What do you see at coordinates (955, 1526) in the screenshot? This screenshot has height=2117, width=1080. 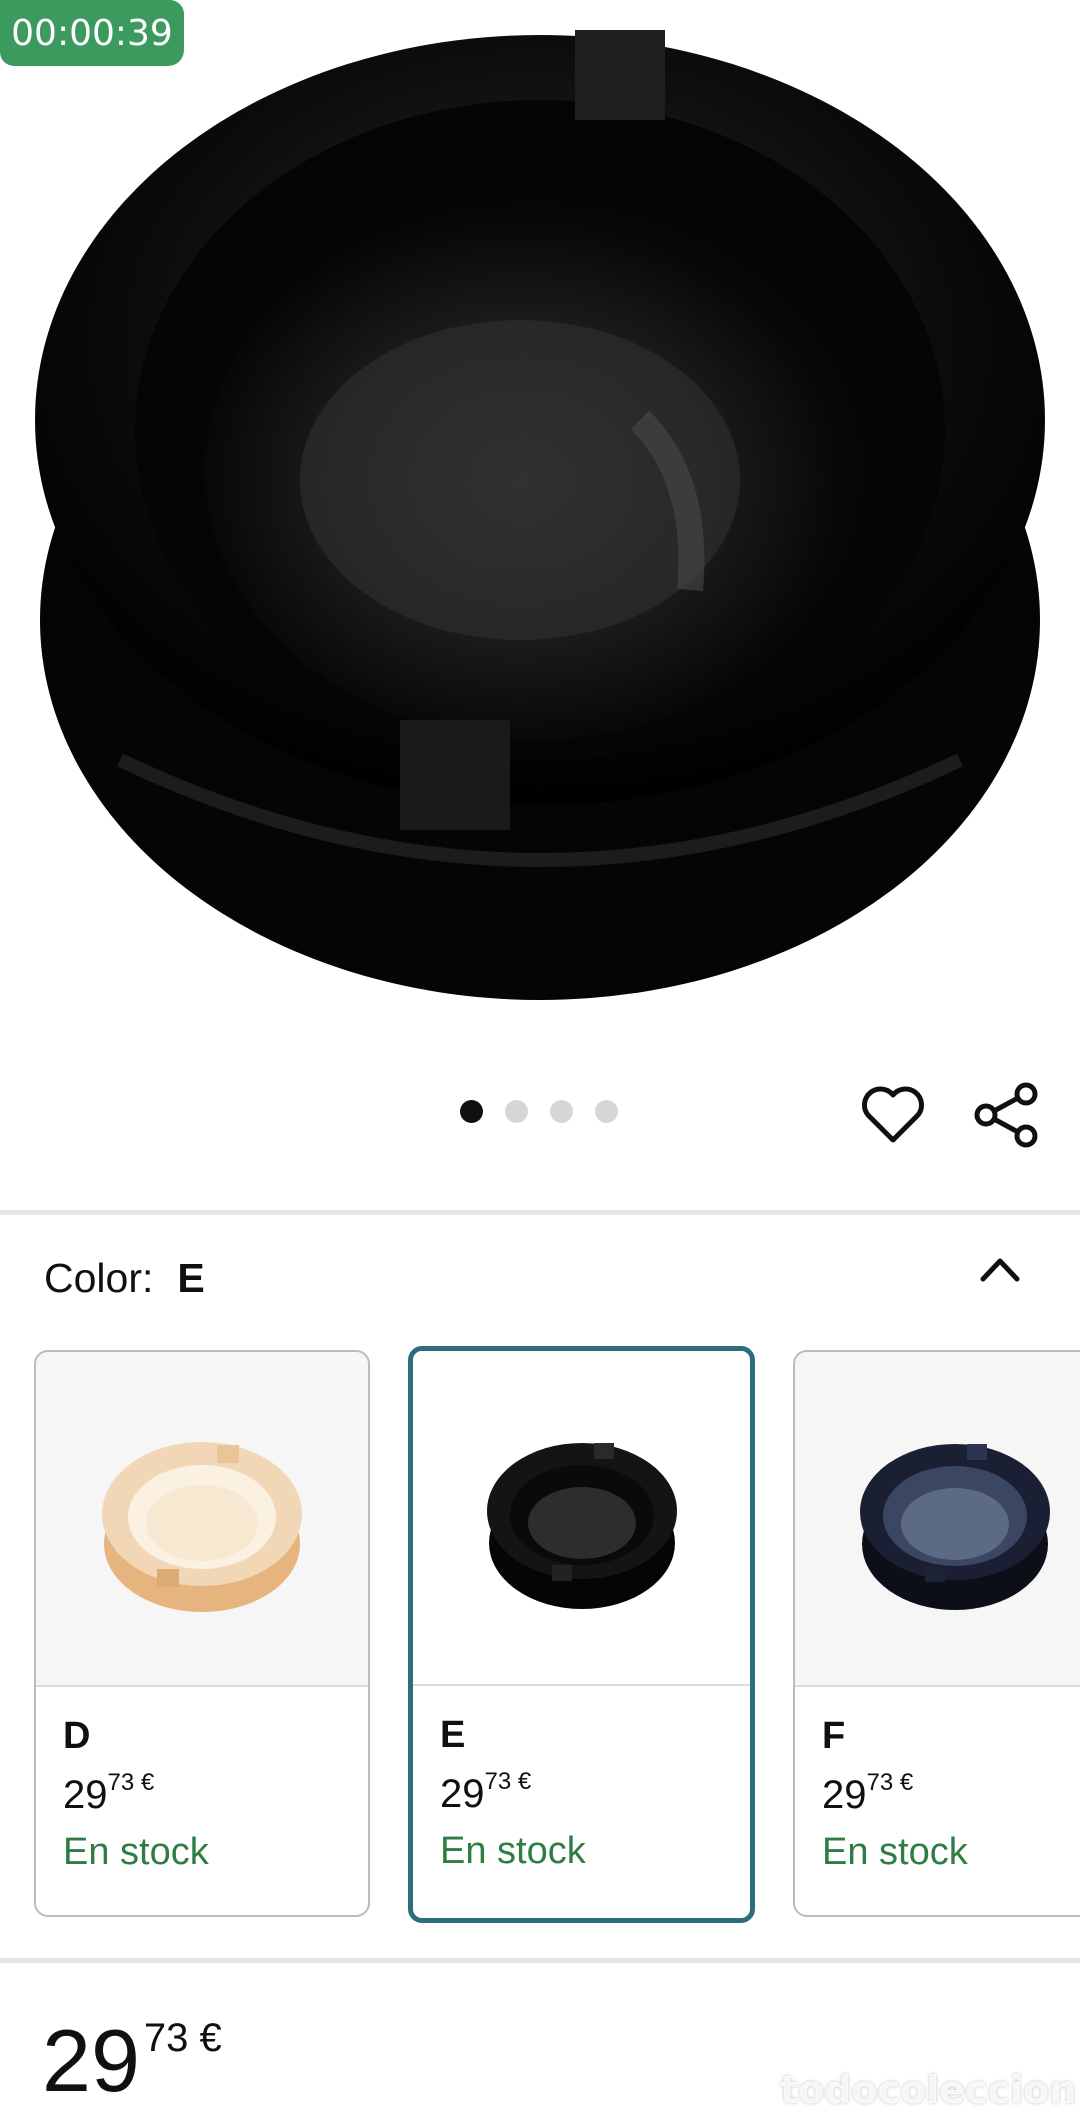 I see `navy-ashtray-image` at bounding box center [955, 1526].